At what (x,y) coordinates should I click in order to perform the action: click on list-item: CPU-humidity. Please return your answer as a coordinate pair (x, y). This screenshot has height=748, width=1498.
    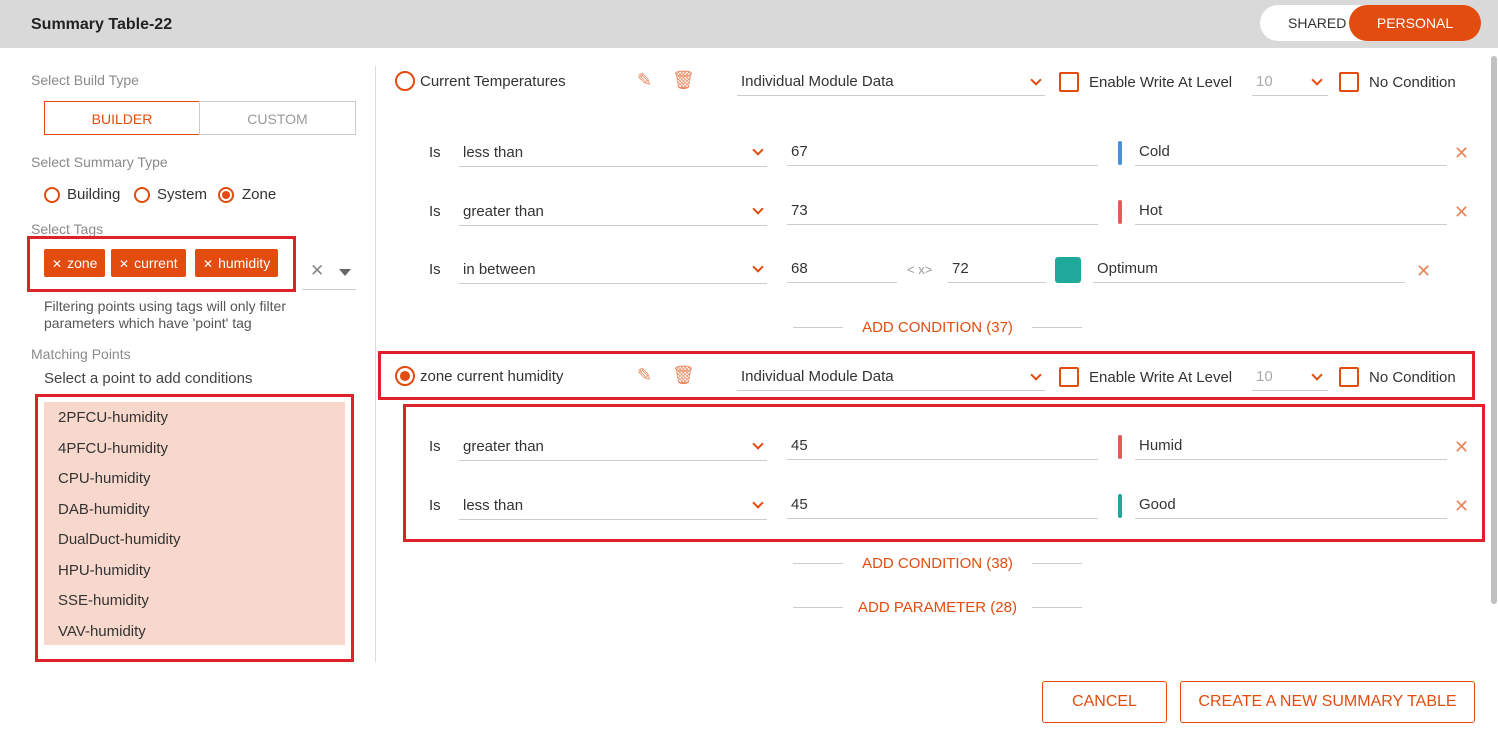
    Looking at the image, I should click on (104, 478).